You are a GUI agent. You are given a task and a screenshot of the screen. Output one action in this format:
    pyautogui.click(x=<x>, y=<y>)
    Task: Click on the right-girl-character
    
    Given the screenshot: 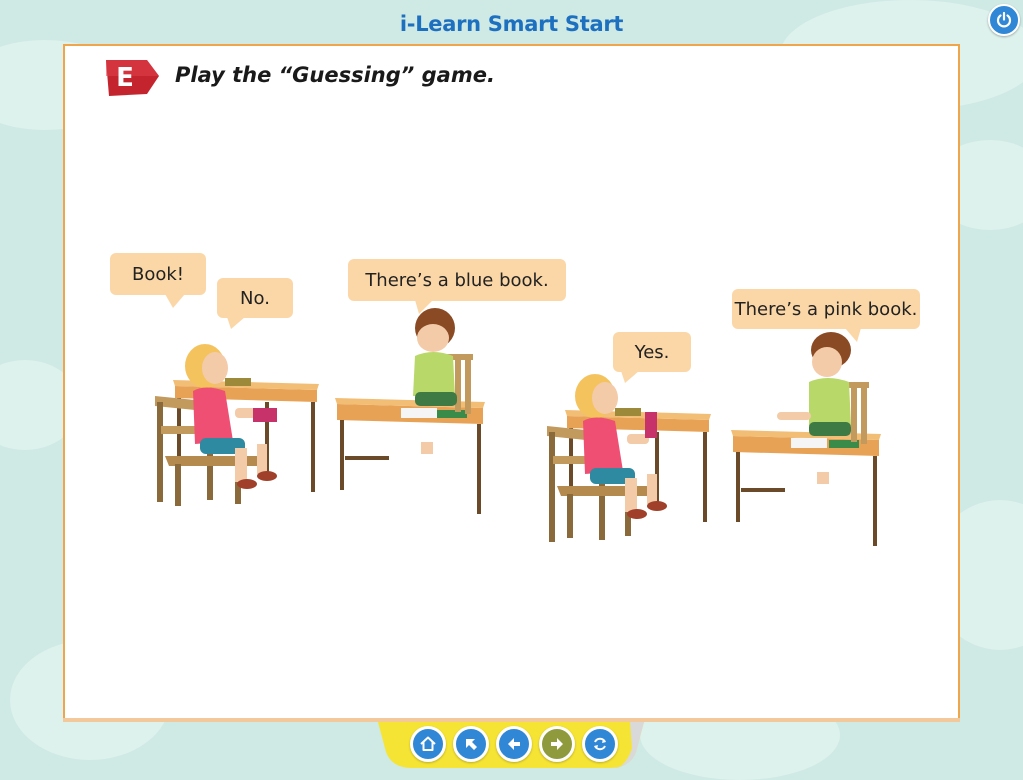 What is the action you would take?
    pyautogui.click(x=621, y=446)
    